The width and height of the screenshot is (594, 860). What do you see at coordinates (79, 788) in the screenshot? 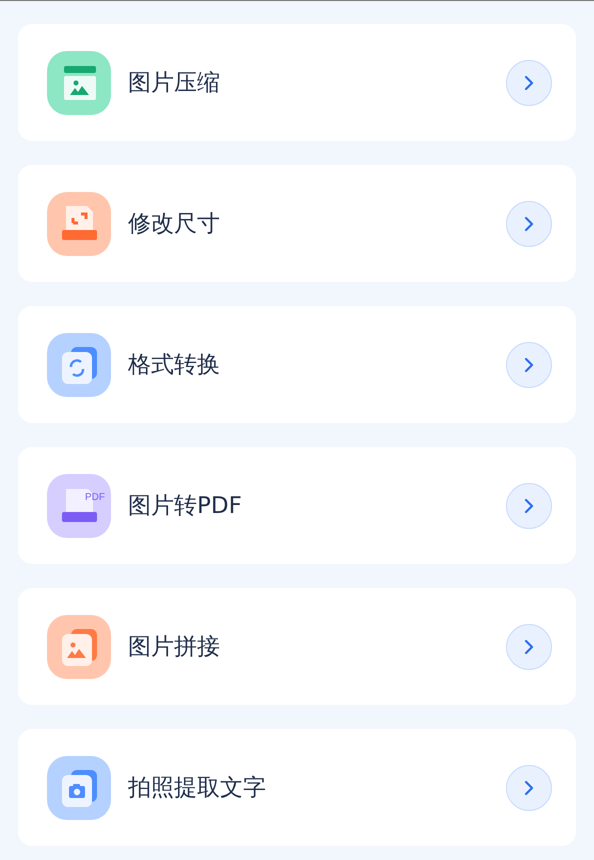
I see `camera-icon` at bounding box center [79, 788].